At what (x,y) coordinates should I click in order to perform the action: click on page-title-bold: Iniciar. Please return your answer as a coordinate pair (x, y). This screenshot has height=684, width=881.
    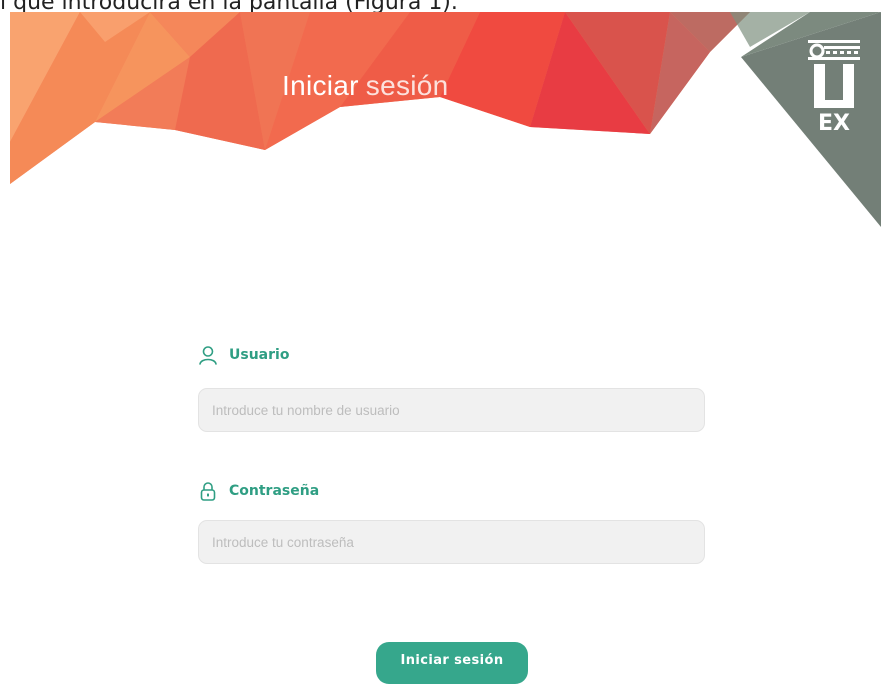
    Looking at the image, I should click on (320, 85).